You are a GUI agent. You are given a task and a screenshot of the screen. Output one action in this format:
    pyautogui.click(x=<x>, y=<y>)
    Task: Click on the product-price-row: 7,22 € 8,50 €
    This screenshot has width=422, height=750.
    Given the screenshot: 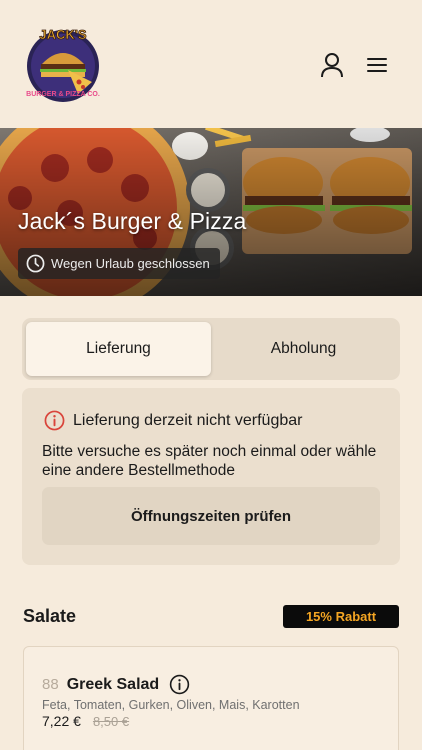 What is the action you would take?
    pyautogui.click(x=85, y=721)
    